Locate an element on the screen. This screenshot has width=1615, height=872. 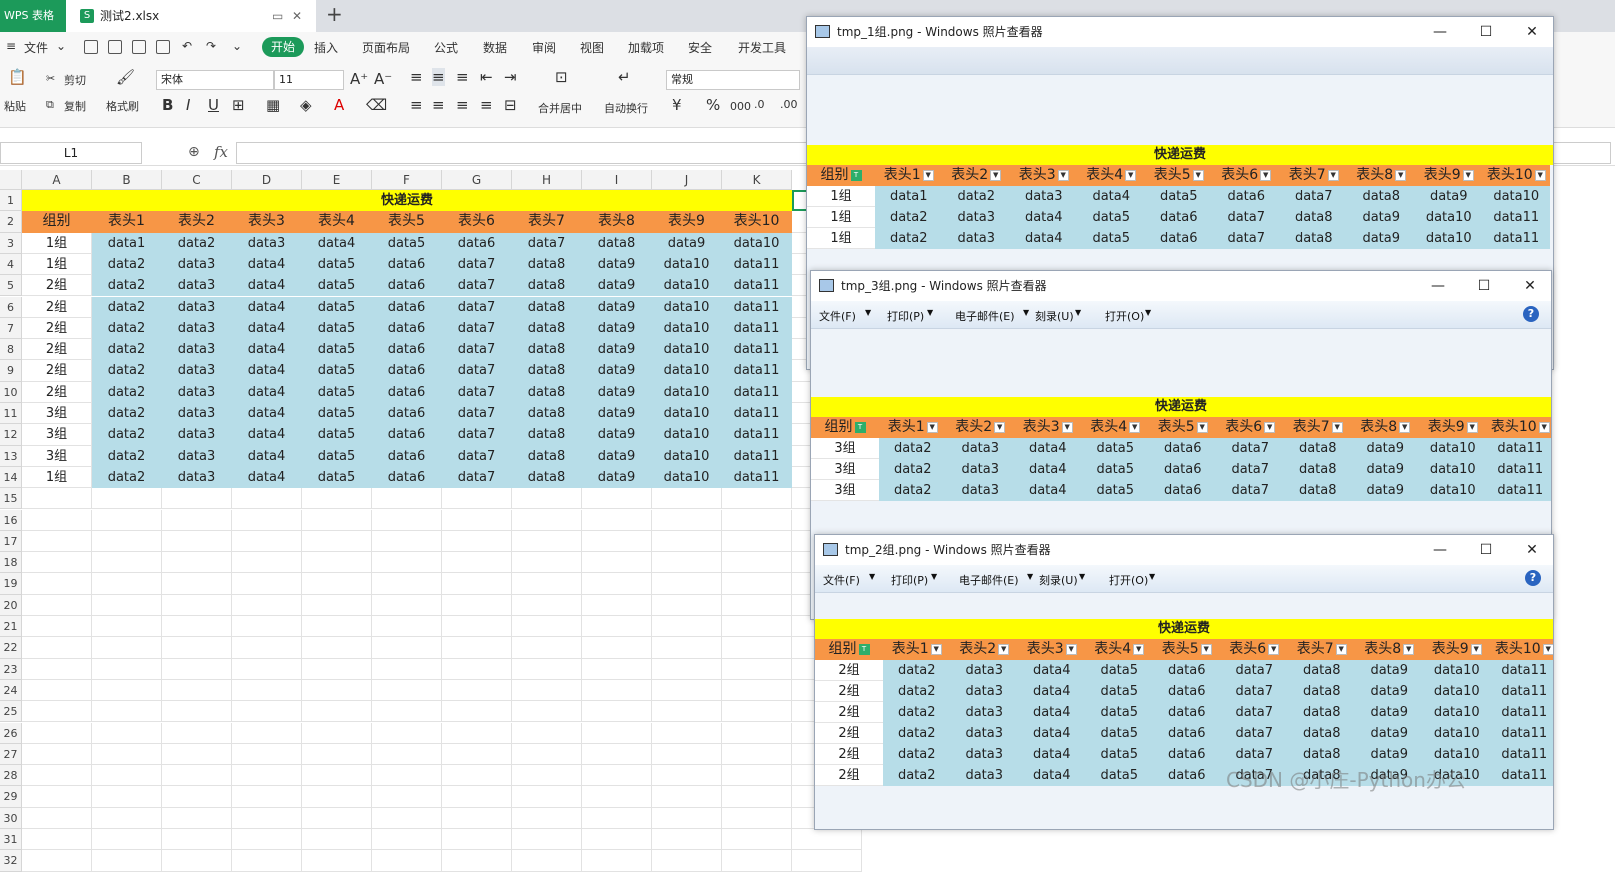
menu-review: 审阅 is located at coordinates (544, 47).